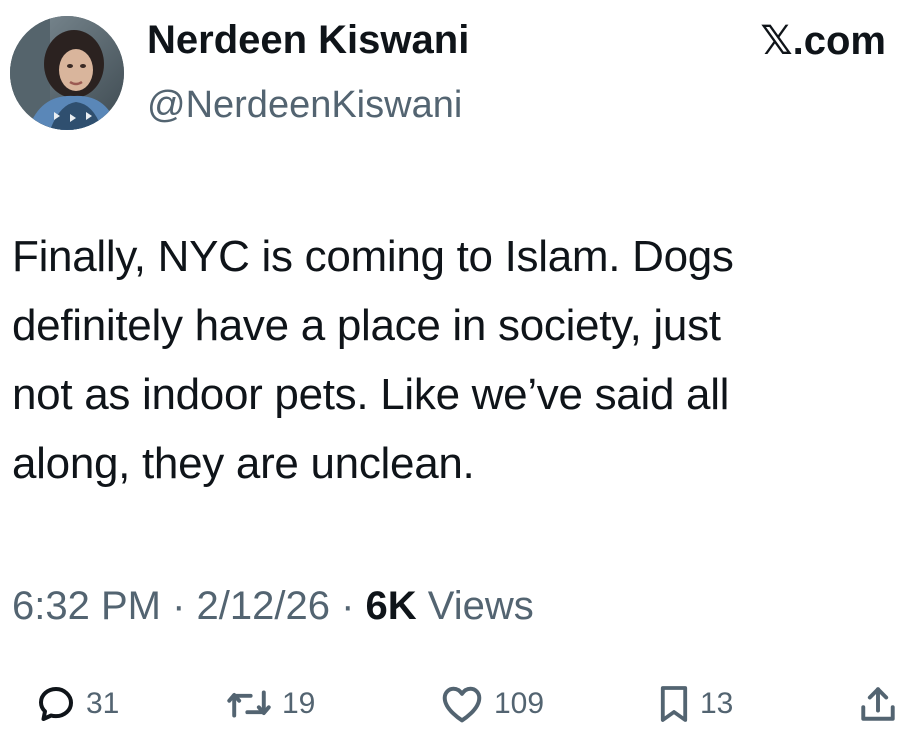 This screenshot has height=741, width=922. I want to click on share-button, so click(878, 704).